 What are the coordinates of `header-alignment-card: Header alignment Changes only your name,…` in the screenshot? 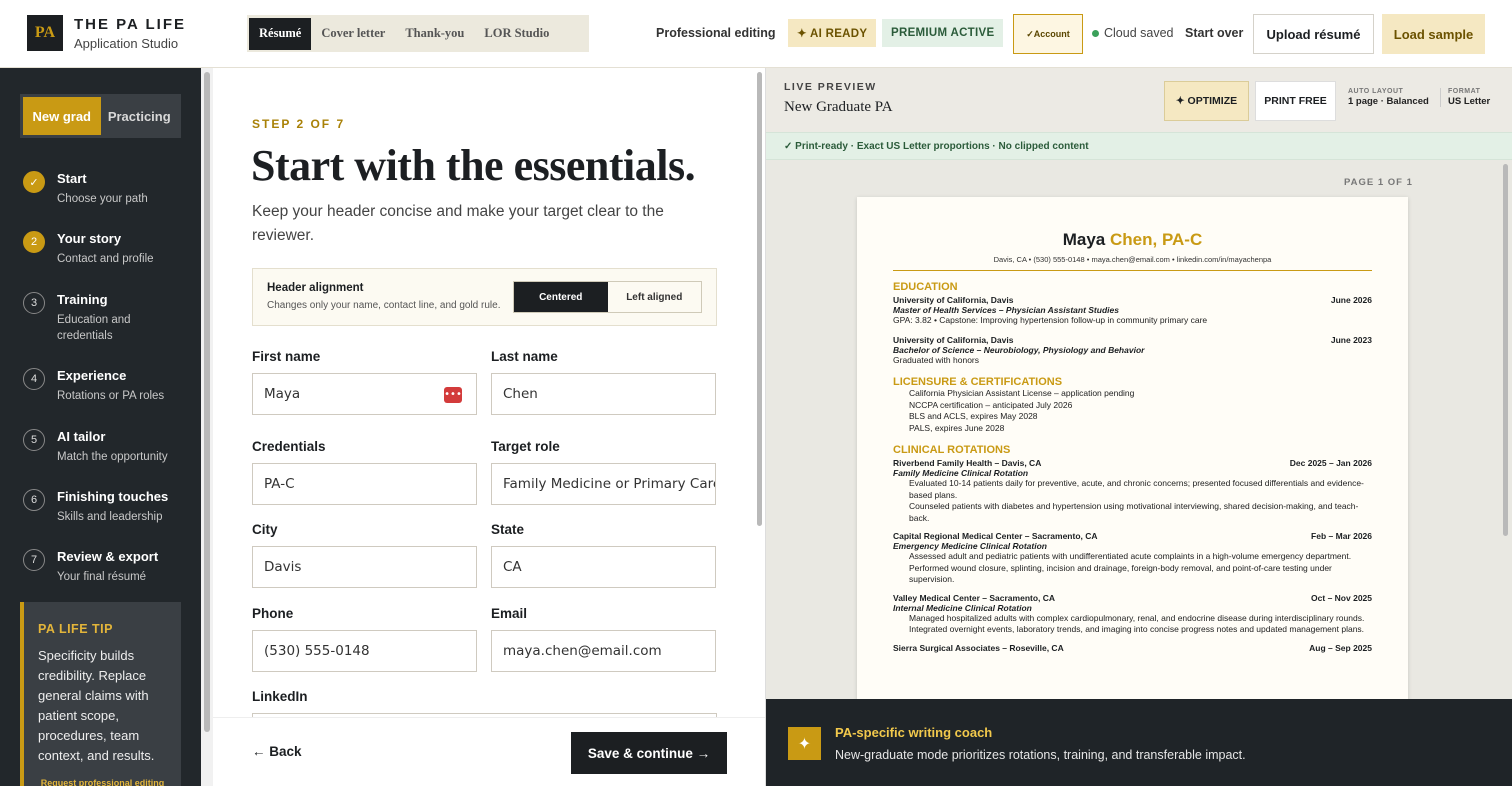 It's located at (484, 297).